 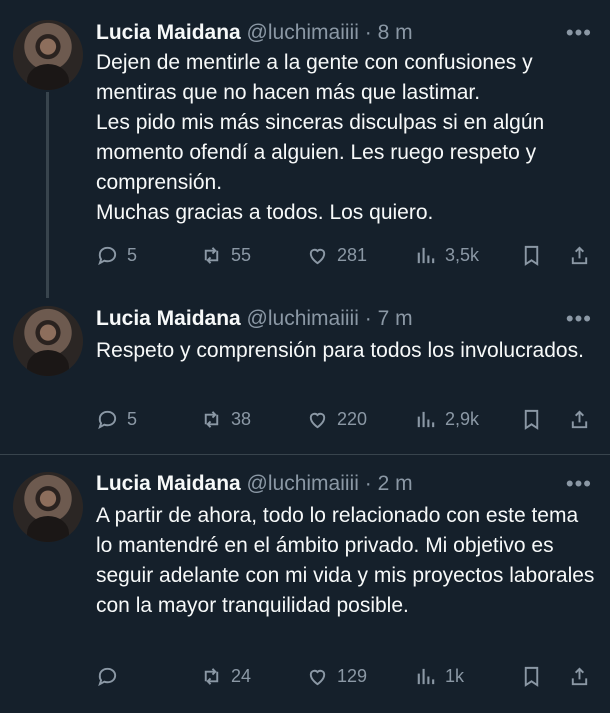 What do you see at coordinates (462, 254) in the screenshot?
I see `views-count: 3,5k` at bounding box center [462, 254].